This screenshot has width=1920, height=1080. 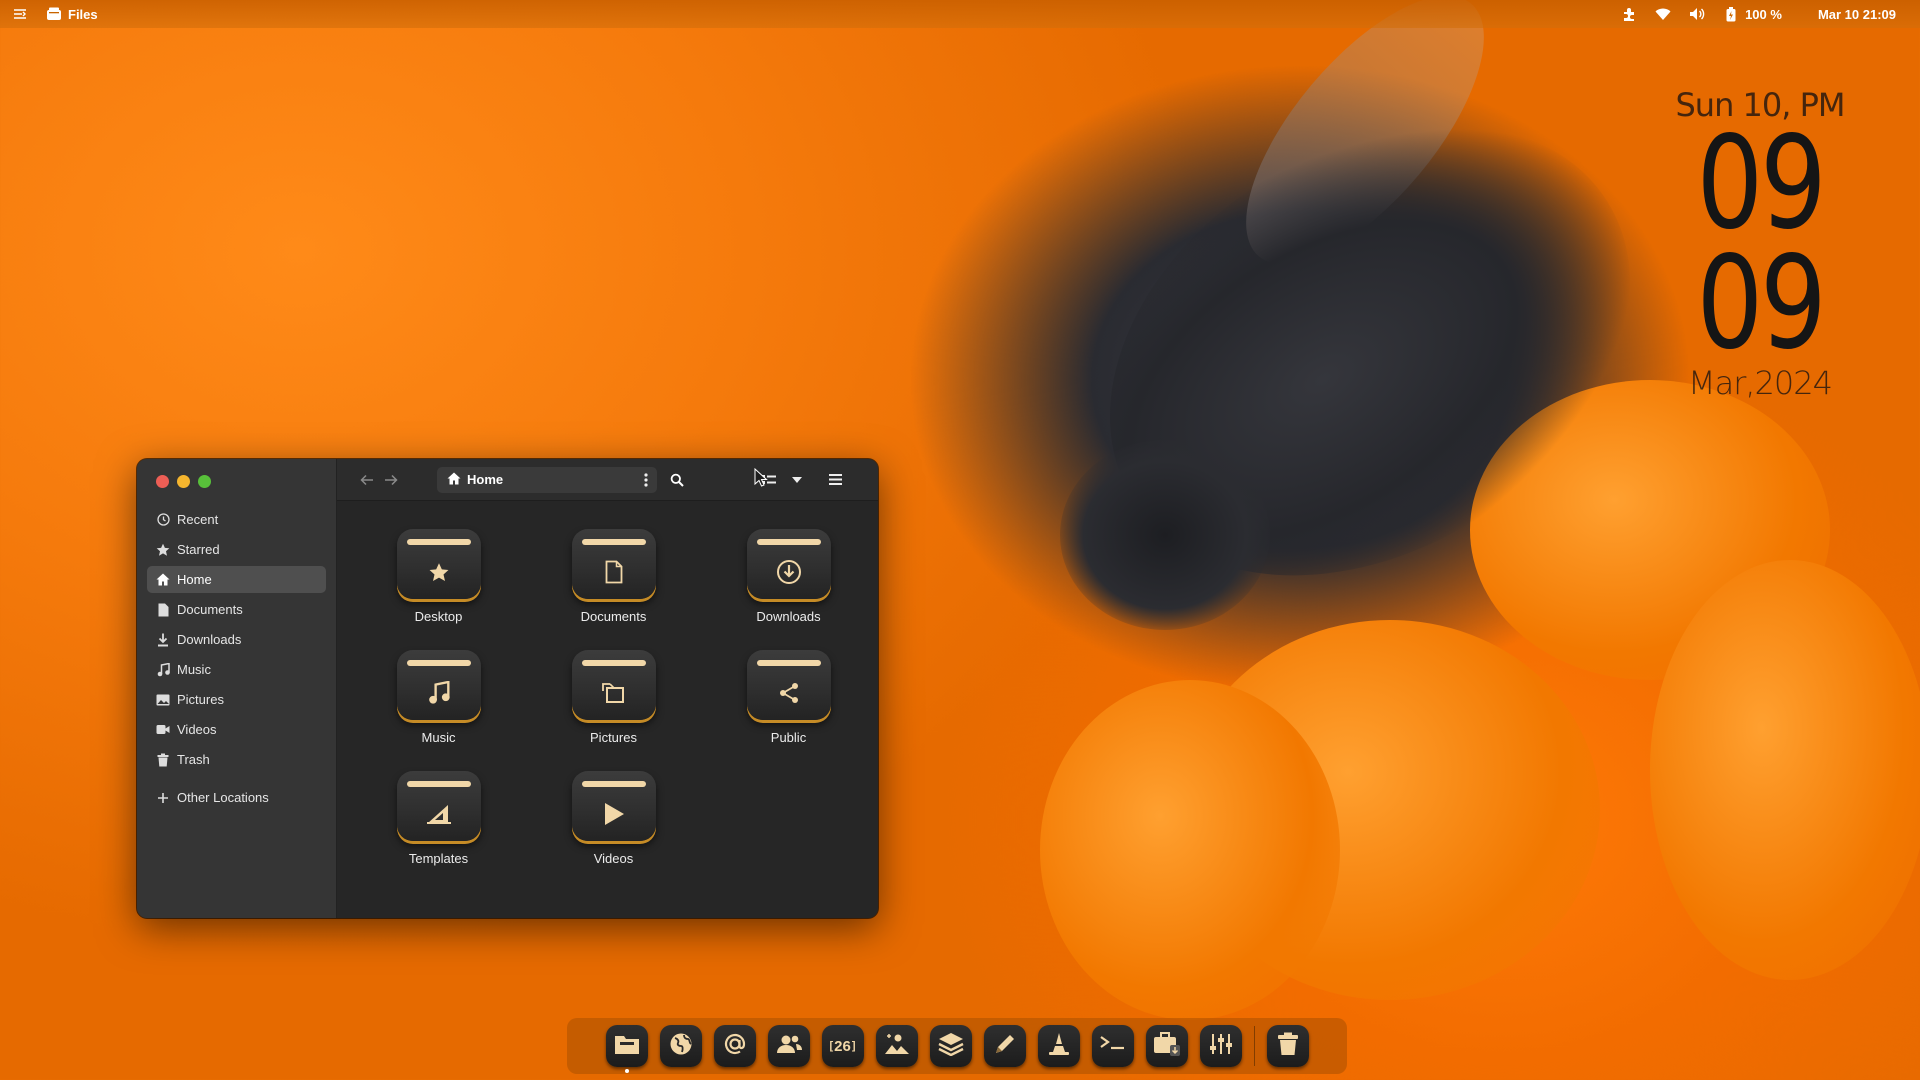 I want to click on folder-label: Pictures, so click(x=613, y=737).